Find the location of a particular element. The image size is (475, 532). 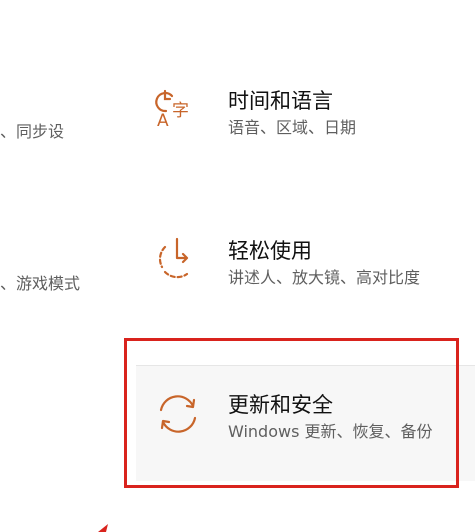

time-language-title: 时间和语言 is located at coordinates (280, 101).